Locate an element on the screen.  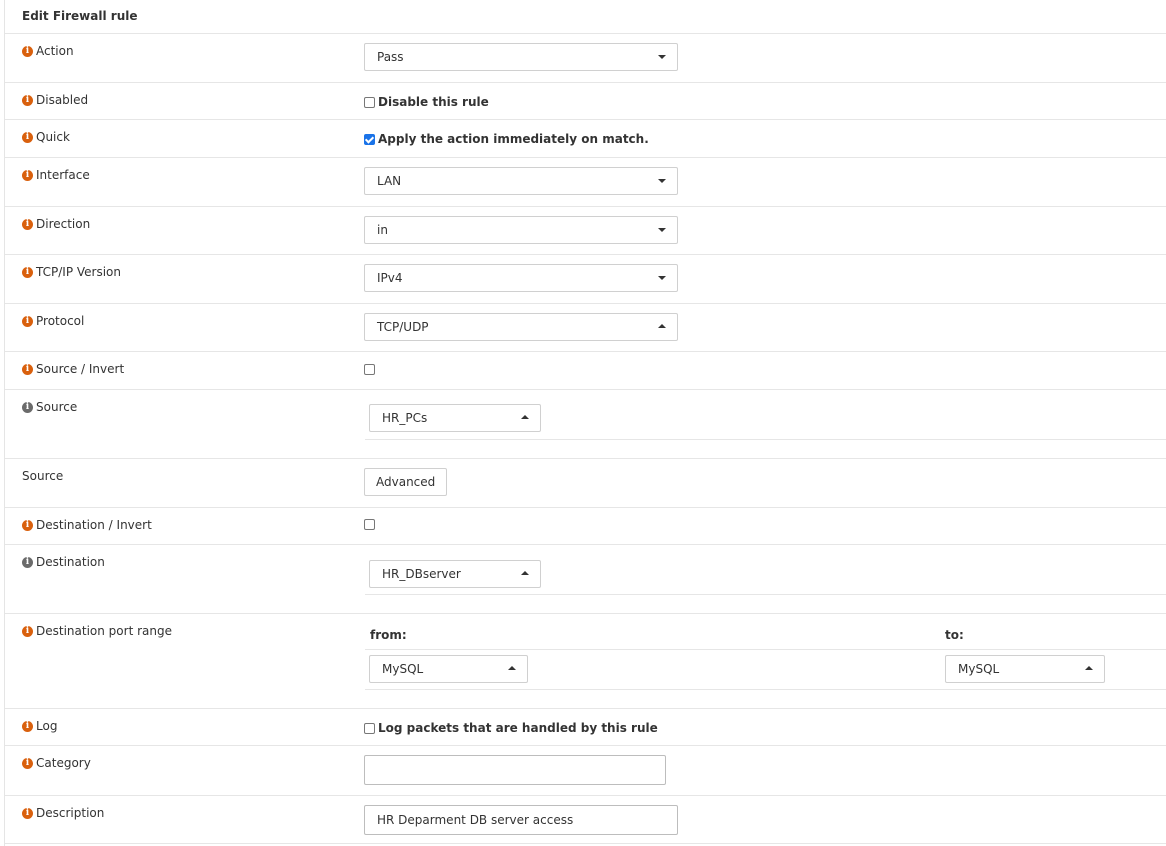
disabled-label: i Disabled is located at coordinates (55, 100).